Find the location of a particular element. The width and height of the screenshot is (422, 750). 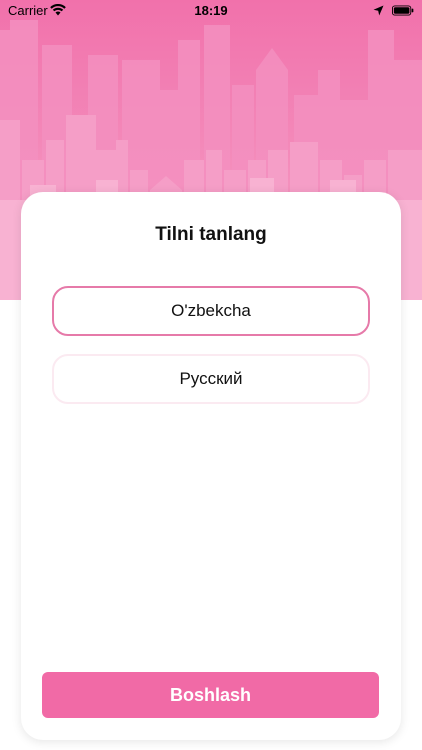

language-option-uzbek: O'zbekcha is located at coordinates (211, 311).